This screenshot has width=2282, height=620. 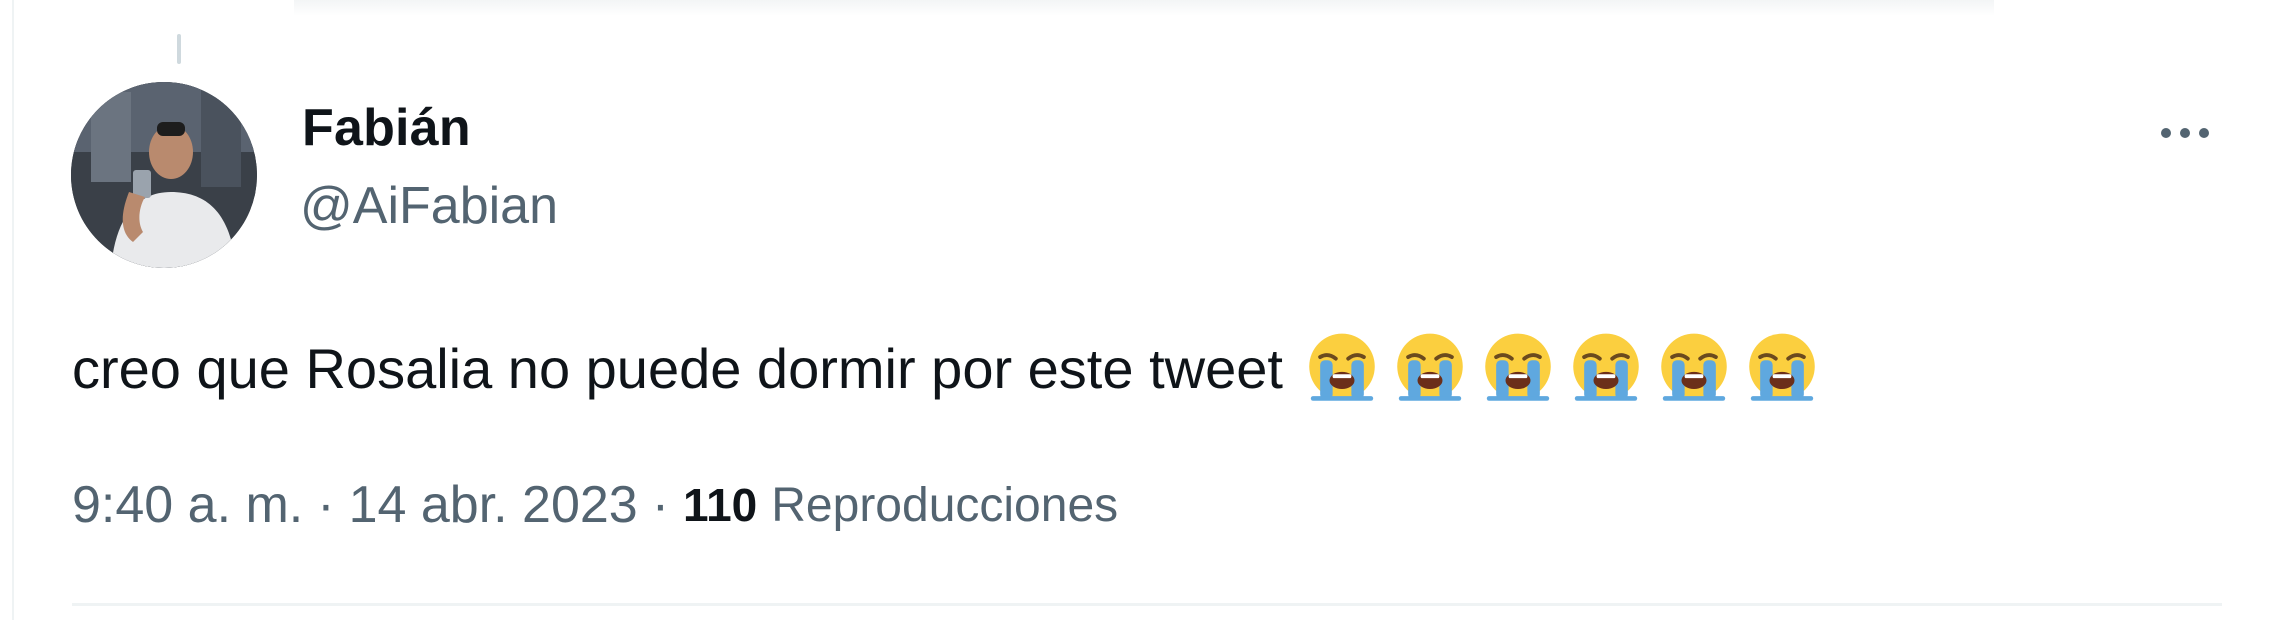 What do you see at coordinates (945, 505) in the screenshot?
I see `views-label: Reproducciones` at bounding box center [945, 505].